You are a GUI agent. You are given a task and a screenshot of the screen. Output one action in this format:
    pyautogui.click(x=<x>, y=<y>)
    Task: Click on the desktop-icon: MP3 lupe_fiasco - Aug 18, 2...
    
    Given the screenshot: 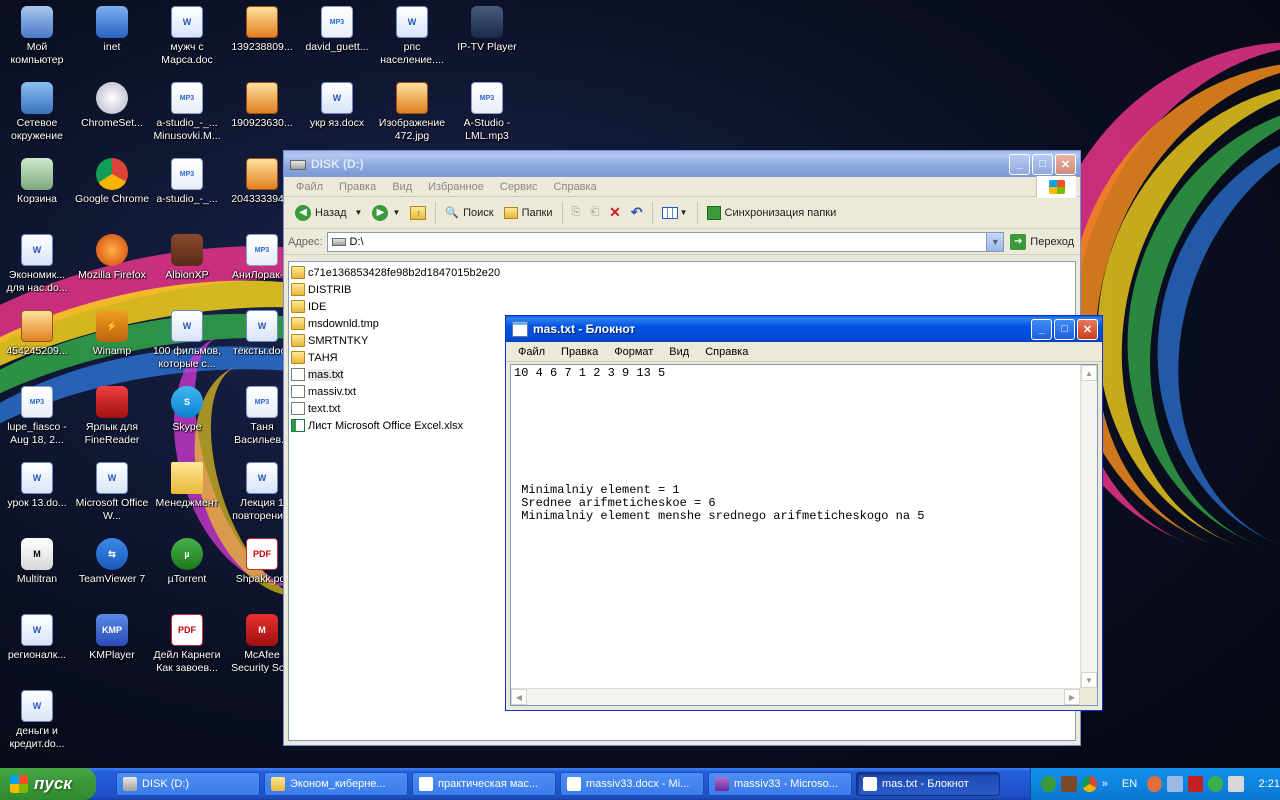 What is the action you would take?
    pyautogui.click(x=37, y=416)
    